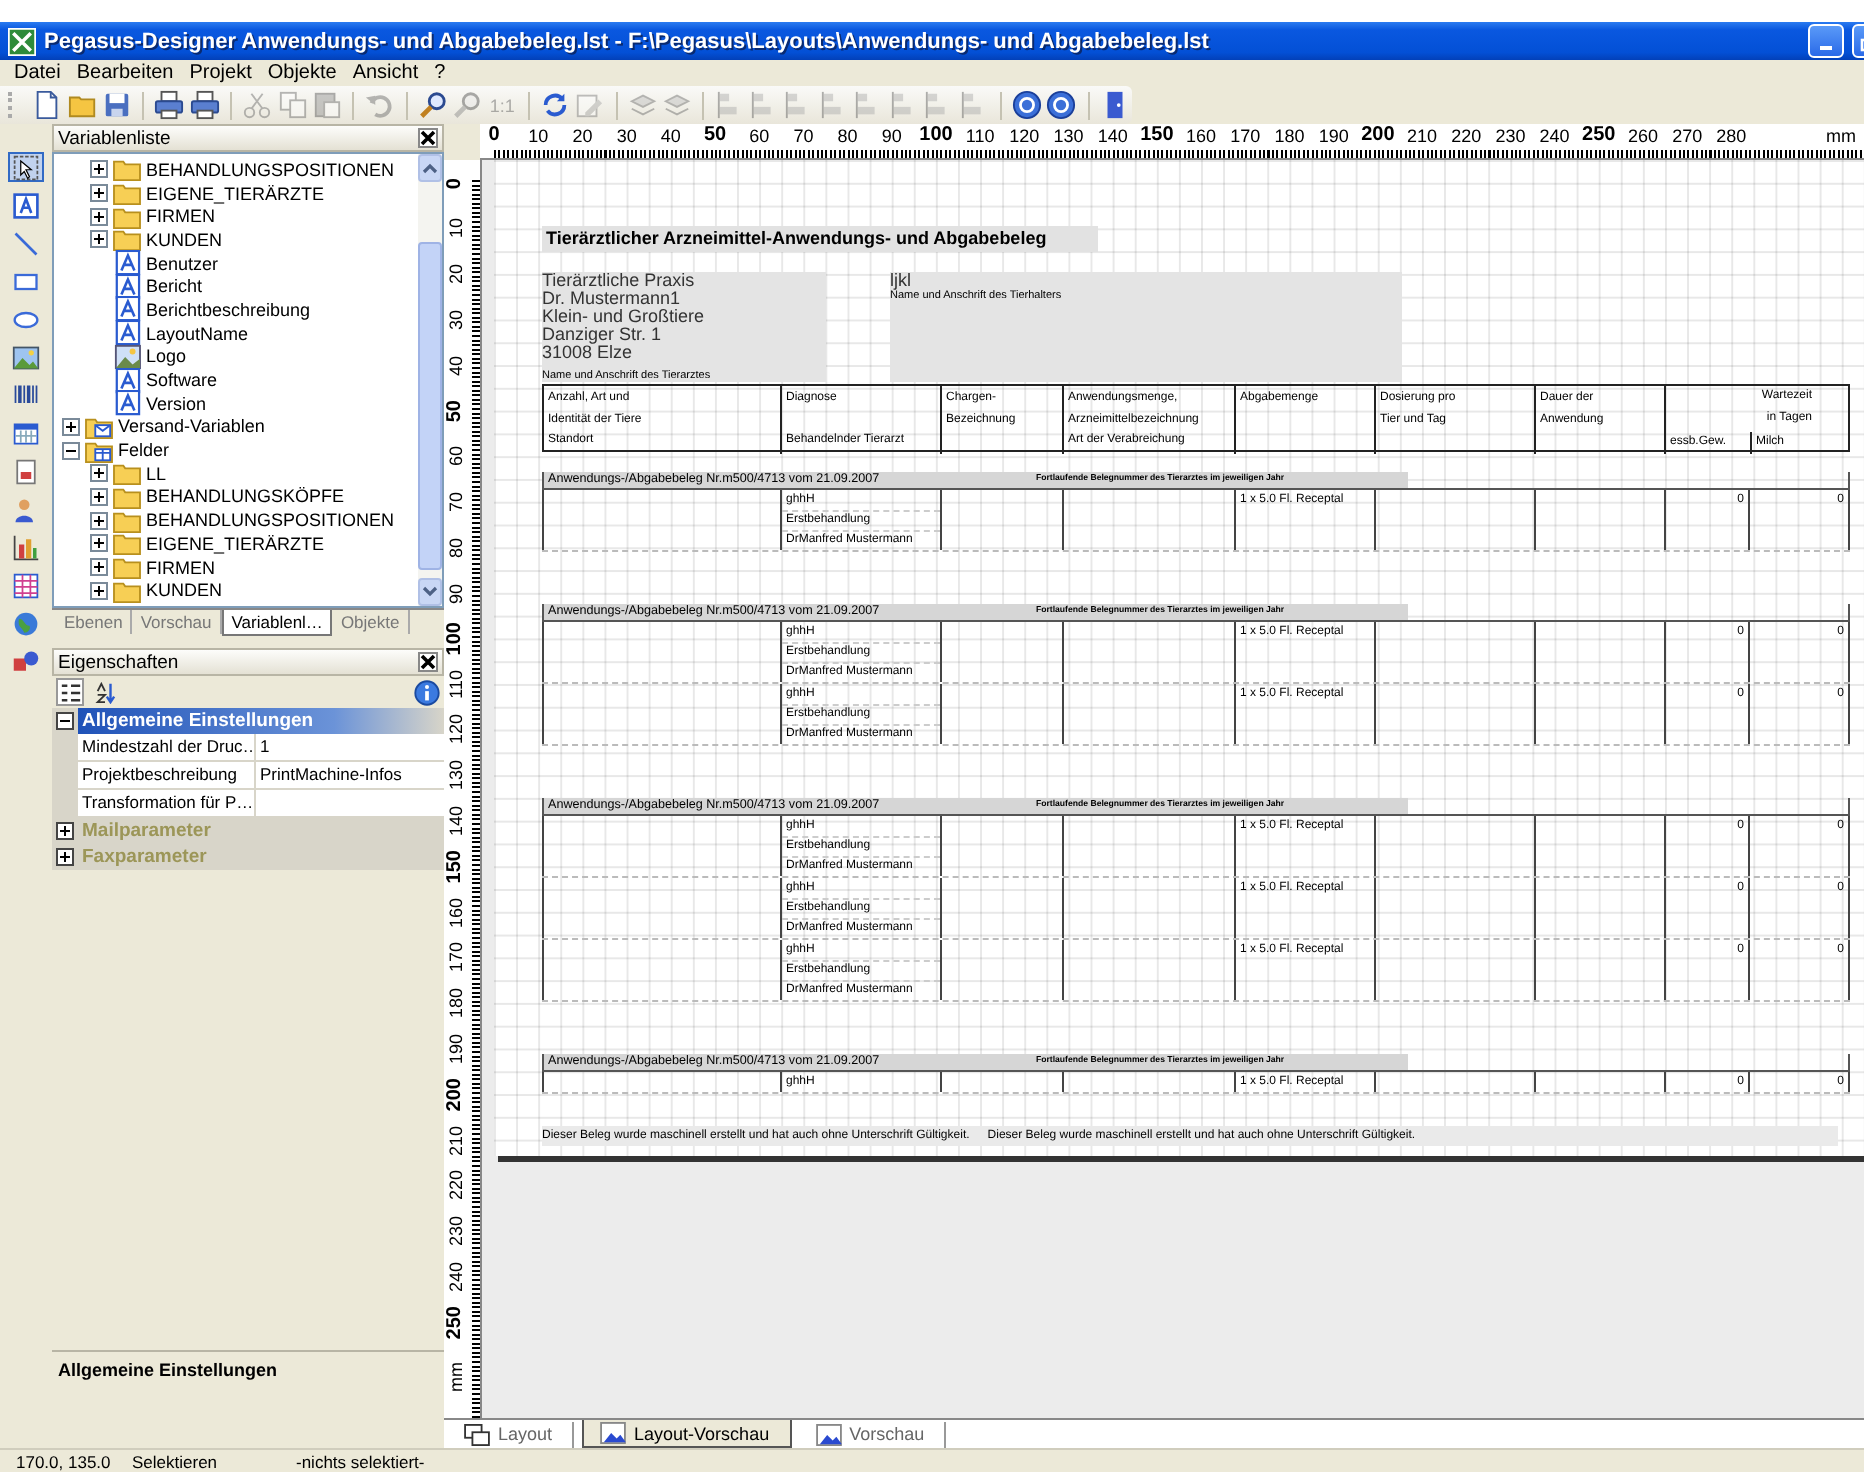 The image size is (1864, 1472). I want to click on tree-item: LayoutName, so click(197, 333).